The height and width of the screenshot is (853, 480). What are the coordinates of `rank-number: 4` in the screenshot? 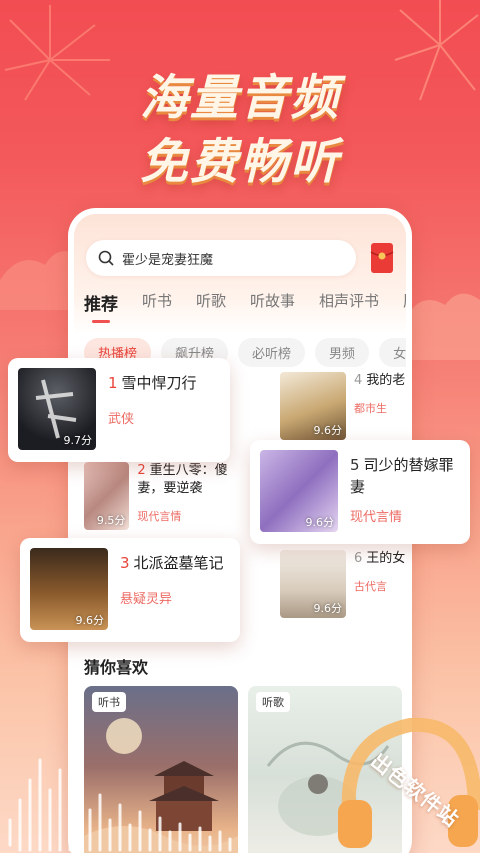 It's located at (358, 380).